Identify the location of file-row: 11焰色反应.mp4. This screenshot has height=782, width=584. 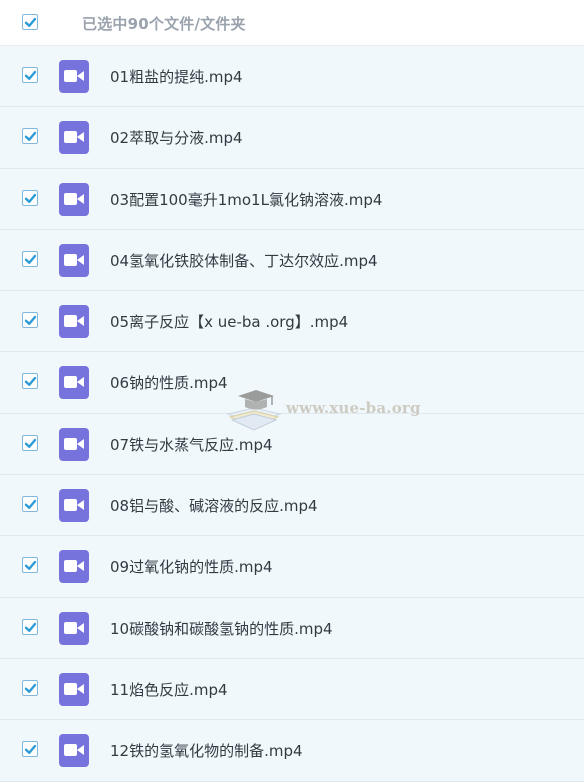
(292, 689).